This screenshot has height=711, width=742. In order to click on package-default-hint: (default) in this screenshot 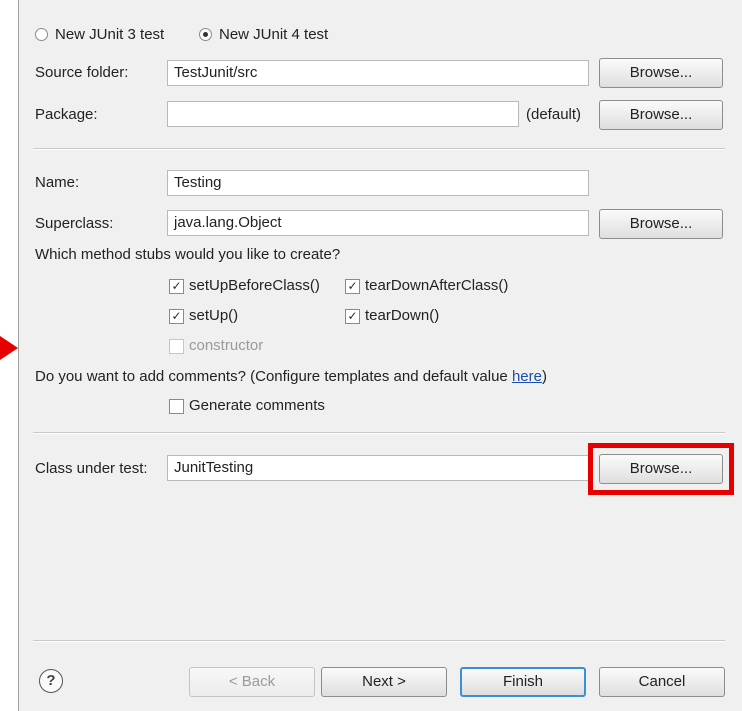, I will do `click(554, 114)`.